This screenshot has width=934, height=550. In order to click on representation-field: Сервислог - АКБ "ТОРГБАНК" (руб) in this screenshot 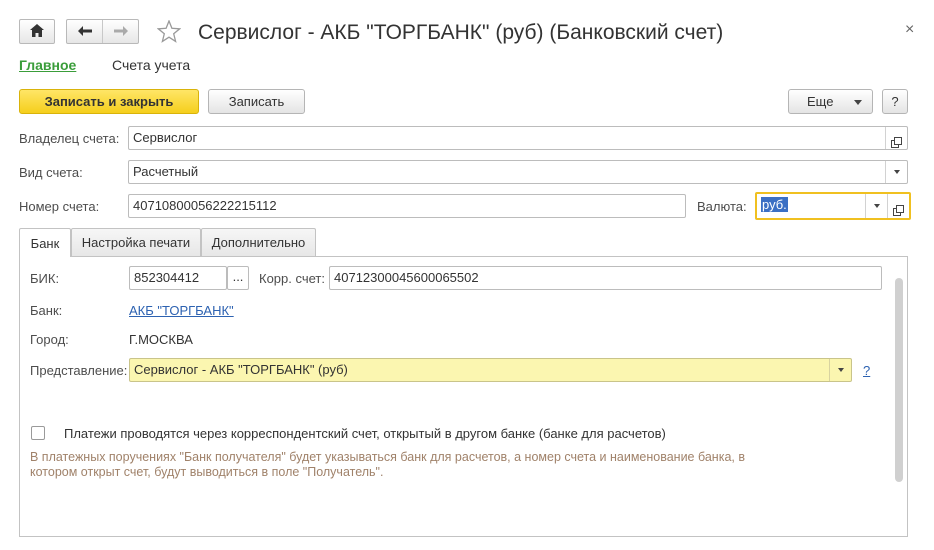, I will do `click(490, 370)`.